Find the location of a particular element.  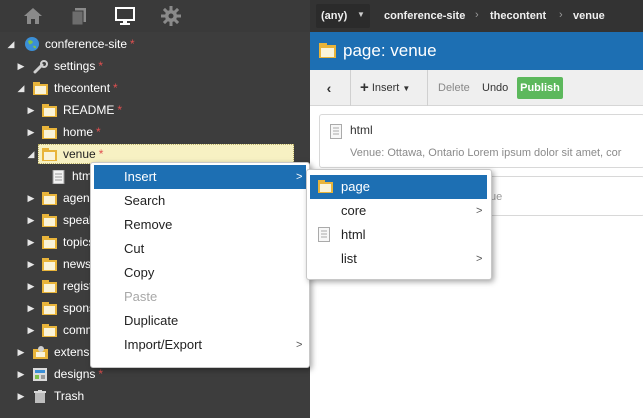

menu-item-label: Cut is located at coordinates (134, 248).